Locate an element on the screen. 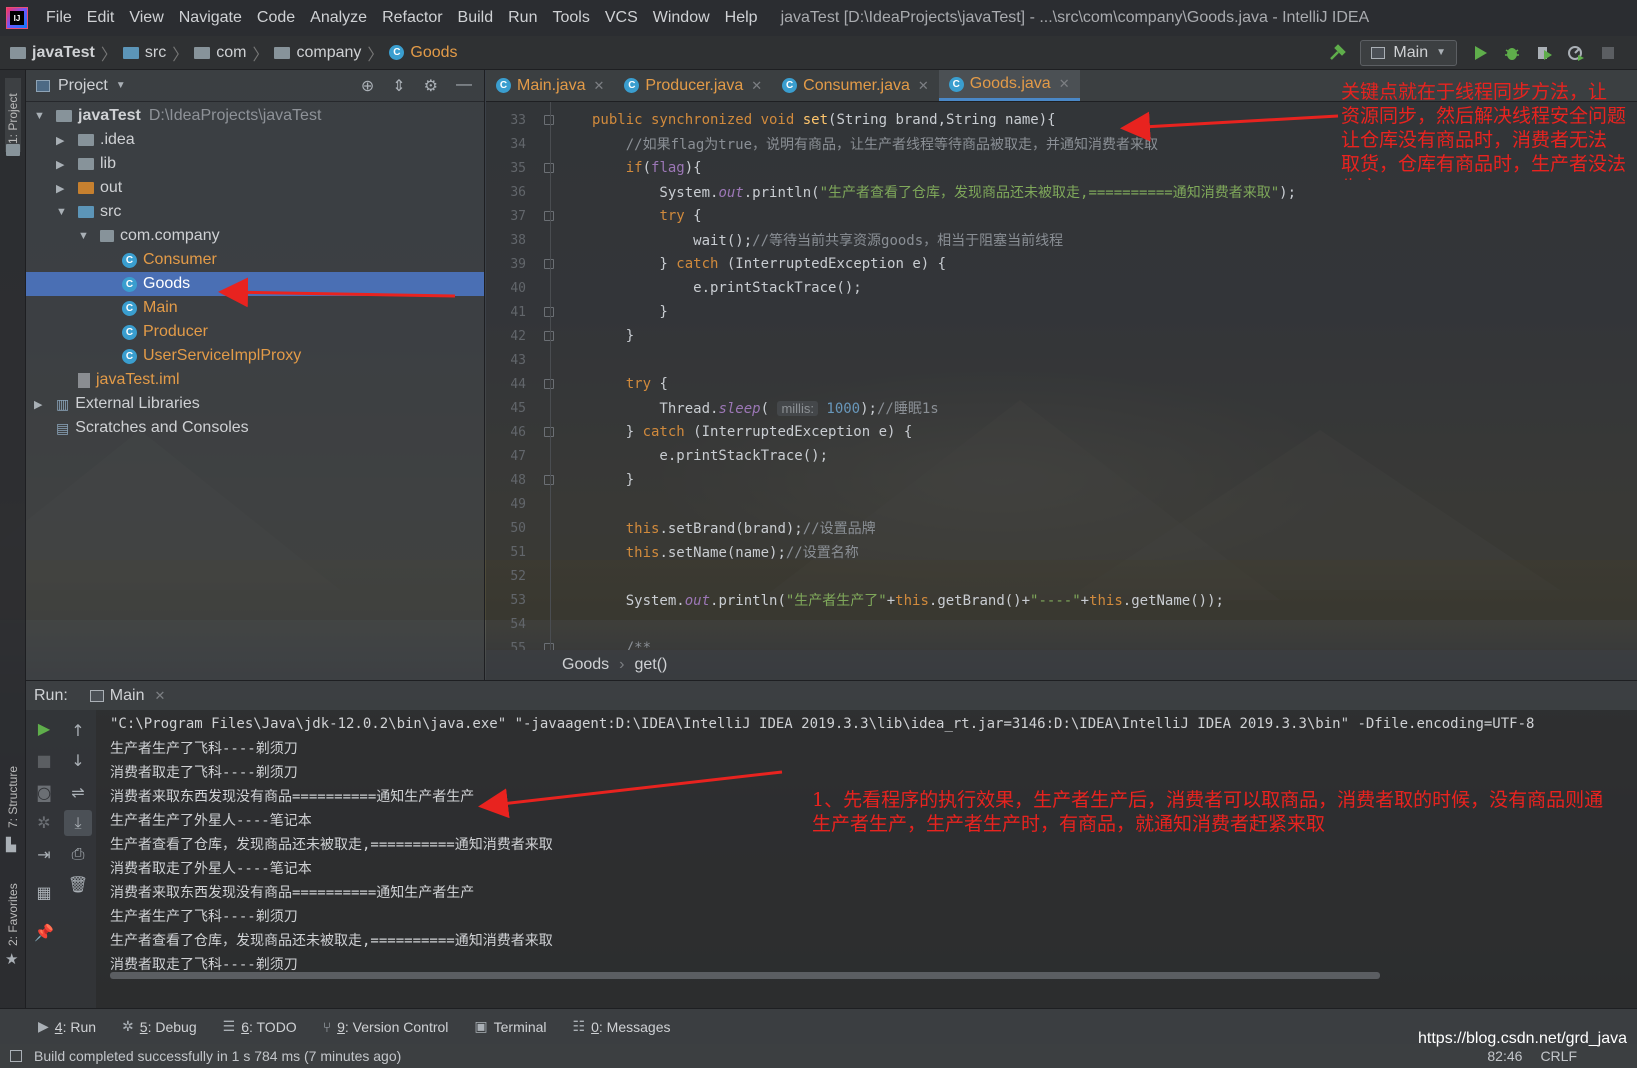 The width and height of the screenshot is (1637, 1068). annotation-arrow-console is located at coordinates (630, 794).